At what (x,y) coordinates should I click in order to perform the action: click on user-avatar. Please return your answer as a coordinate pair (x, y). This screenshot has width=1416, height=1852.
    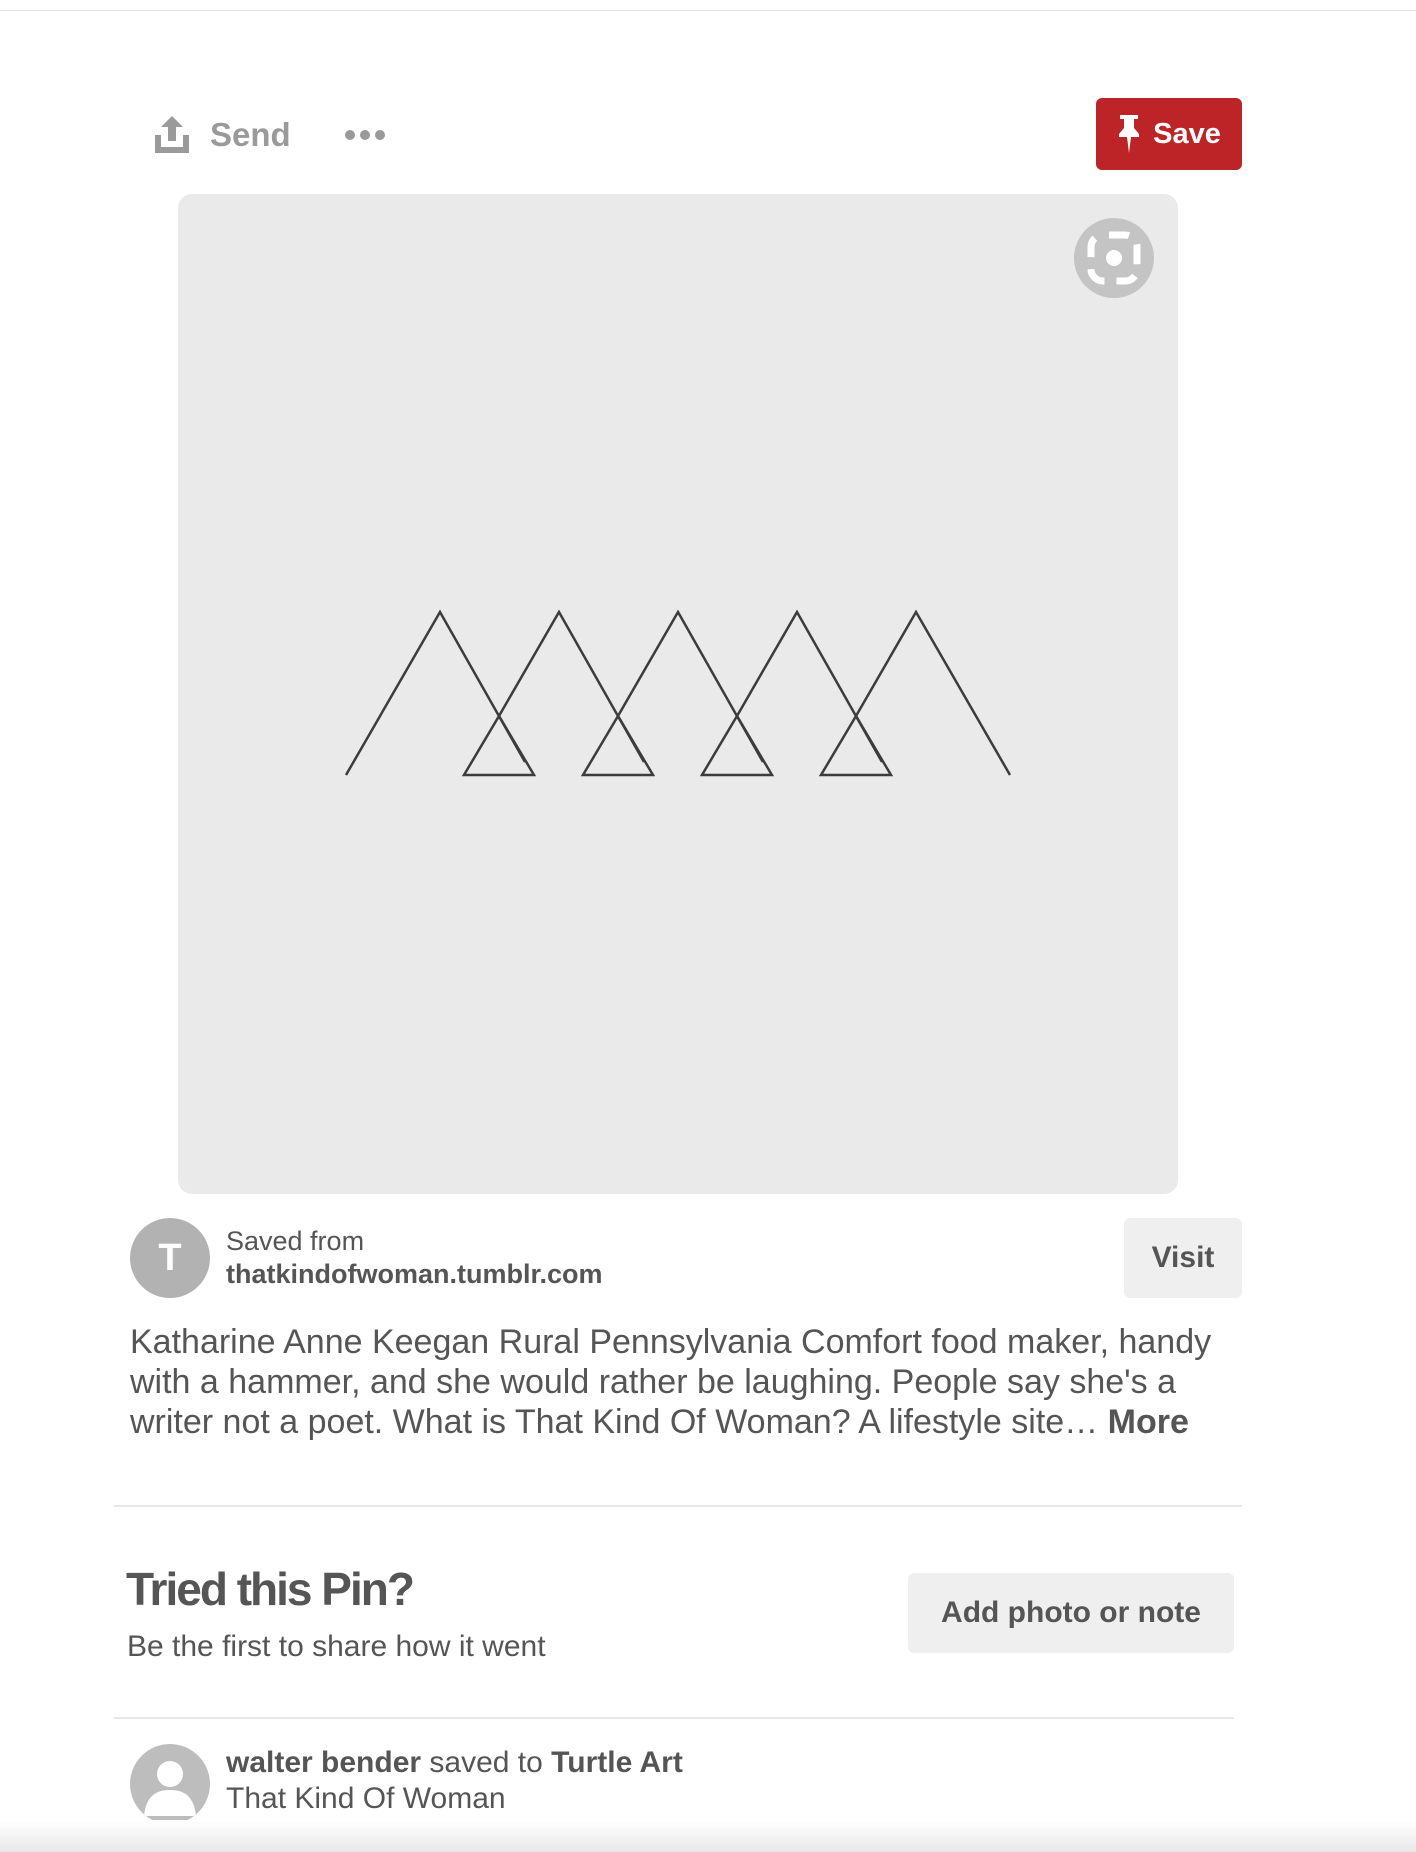
    Looking at the image, I should click on (170, 1784).